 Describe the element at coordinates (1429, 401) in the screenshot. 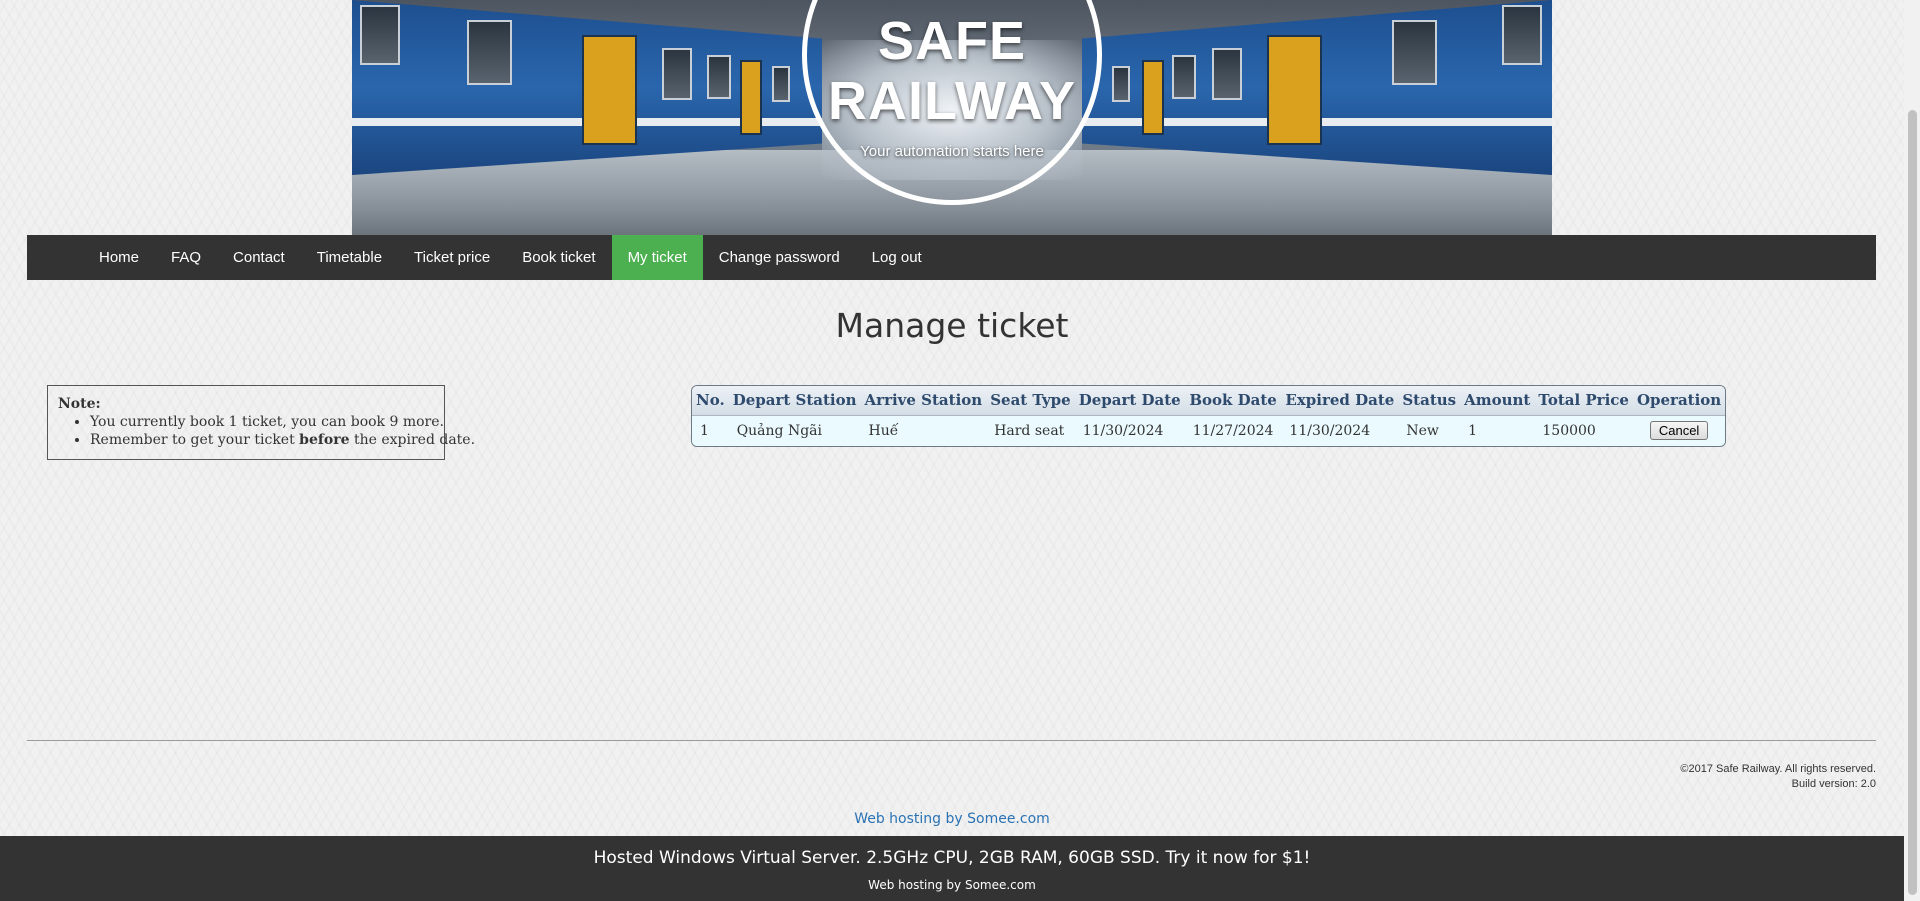

I see `col-header-status: Status` at that location.